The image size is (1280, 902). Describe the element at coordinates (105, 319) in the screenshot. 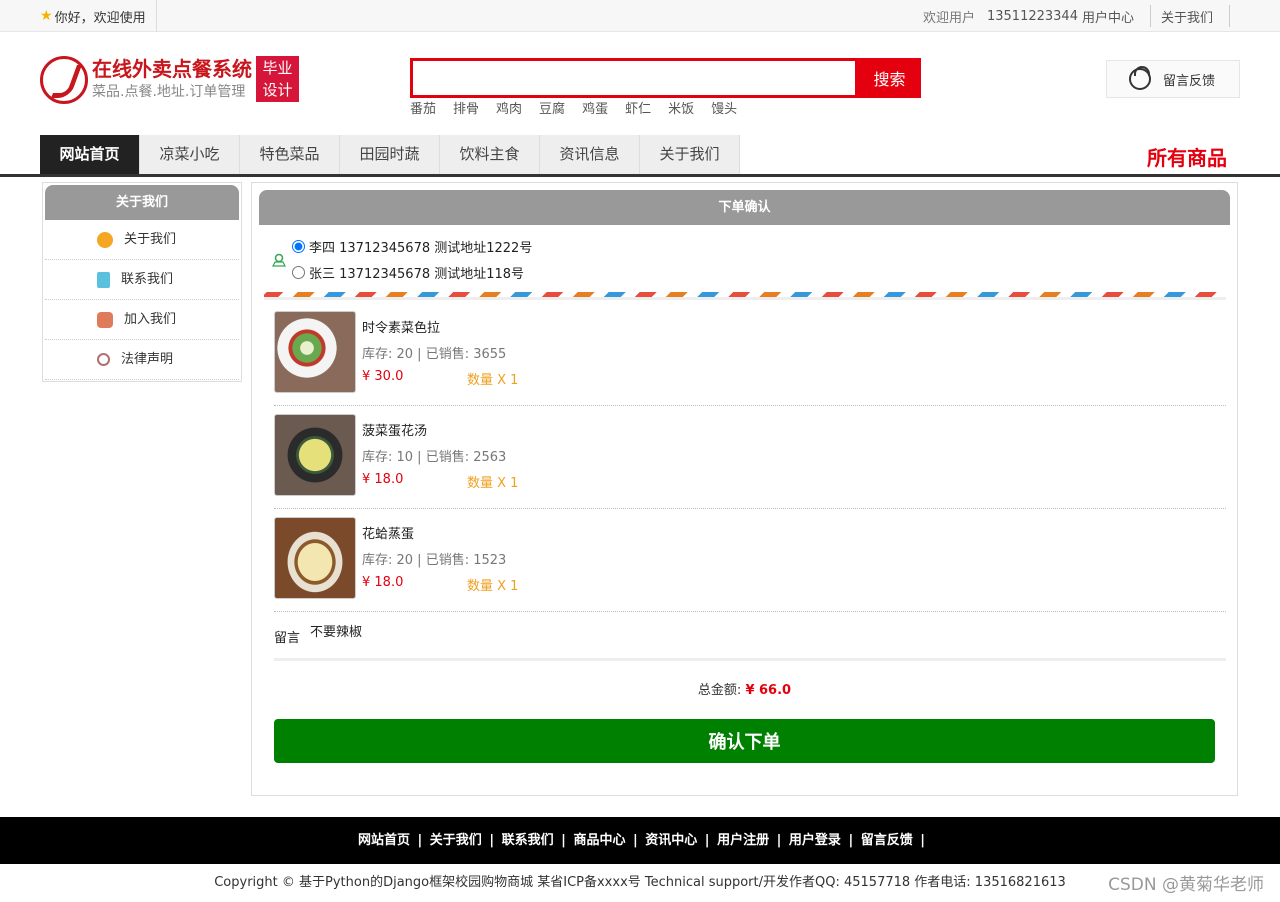

I see `lock-icon` at that location.